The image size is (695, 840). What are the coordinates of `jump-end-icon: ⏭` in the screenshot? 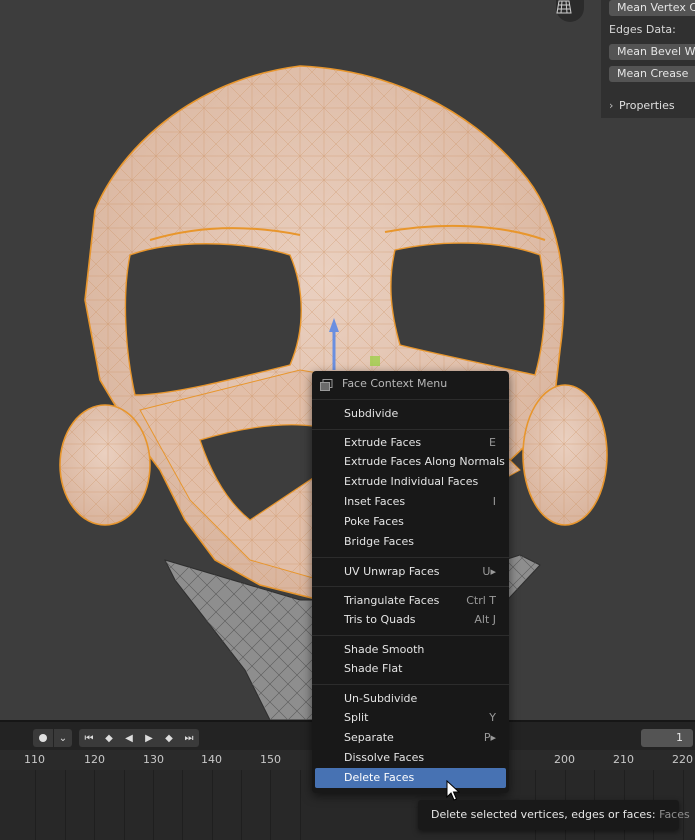 It's located at (189, 738).